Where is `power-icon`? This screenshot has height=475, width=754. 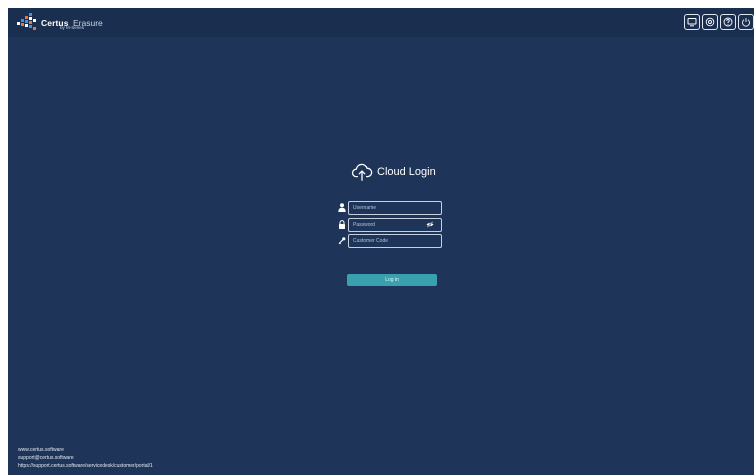 power-icon is located at coordinates (746, 22).